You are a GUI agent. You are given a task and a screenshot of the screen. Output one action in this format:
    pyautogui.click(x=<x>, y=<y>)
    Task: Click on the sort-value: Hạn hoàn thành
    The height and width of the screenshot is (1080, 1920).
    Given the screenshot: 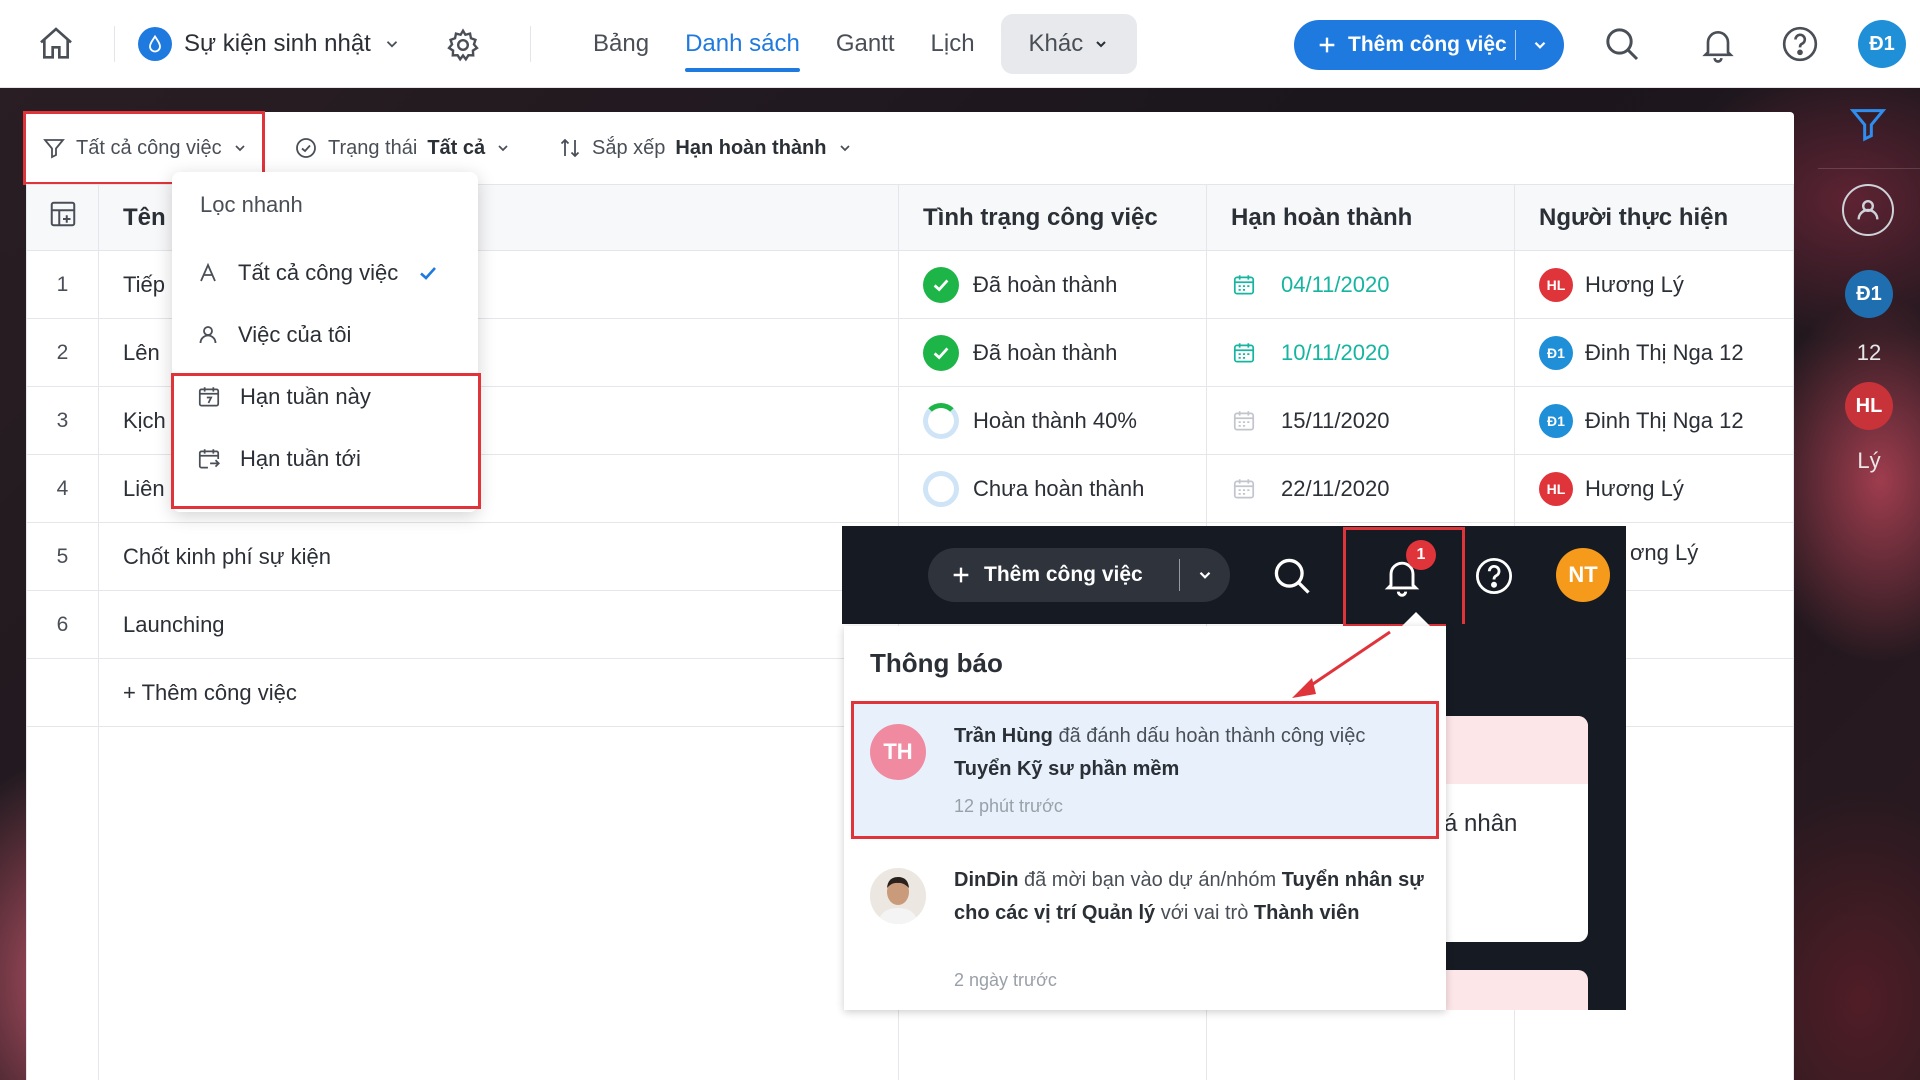 What is the action you would take?
    pyautogui.click(x=751, y=147)
    